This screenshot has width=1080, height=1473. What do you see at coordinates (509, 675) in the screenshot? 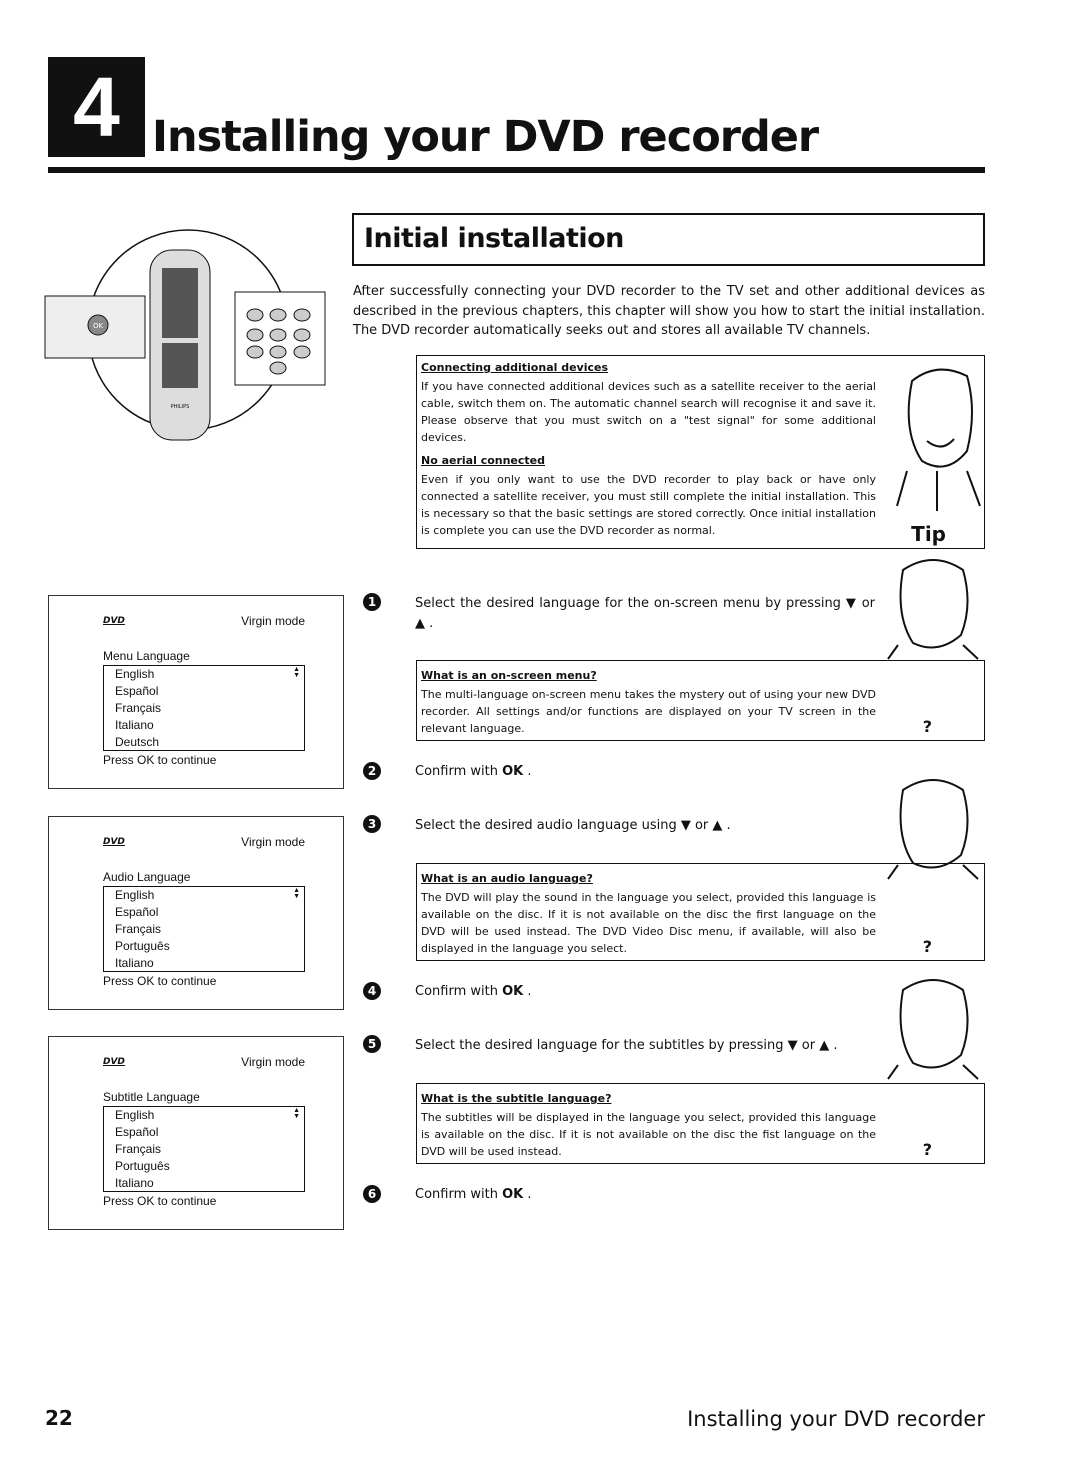
I see `question-heading: What is an on-screen menu?` at bounding box center [509, 675].